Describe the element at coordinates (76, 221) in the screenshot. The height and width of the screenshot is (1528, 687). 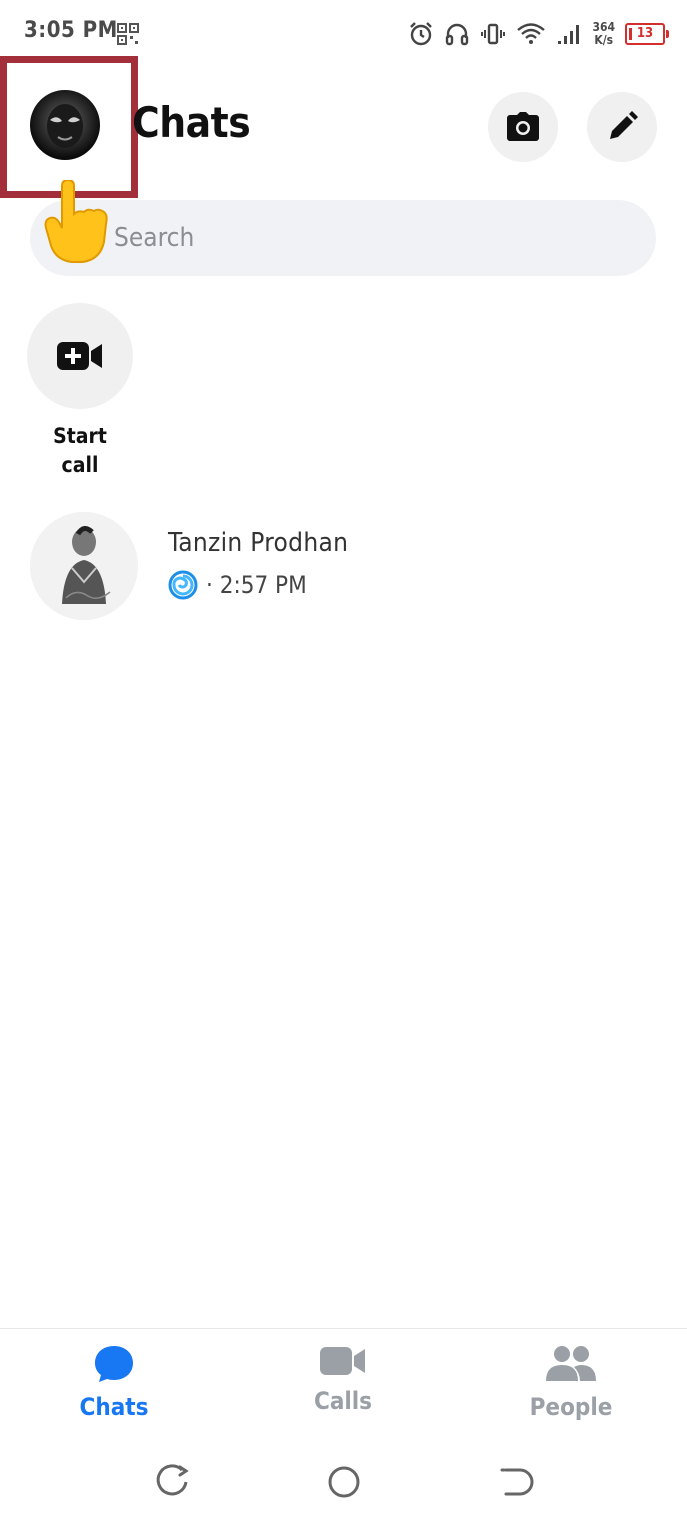
I see `pointing-hand-icon` at that location.